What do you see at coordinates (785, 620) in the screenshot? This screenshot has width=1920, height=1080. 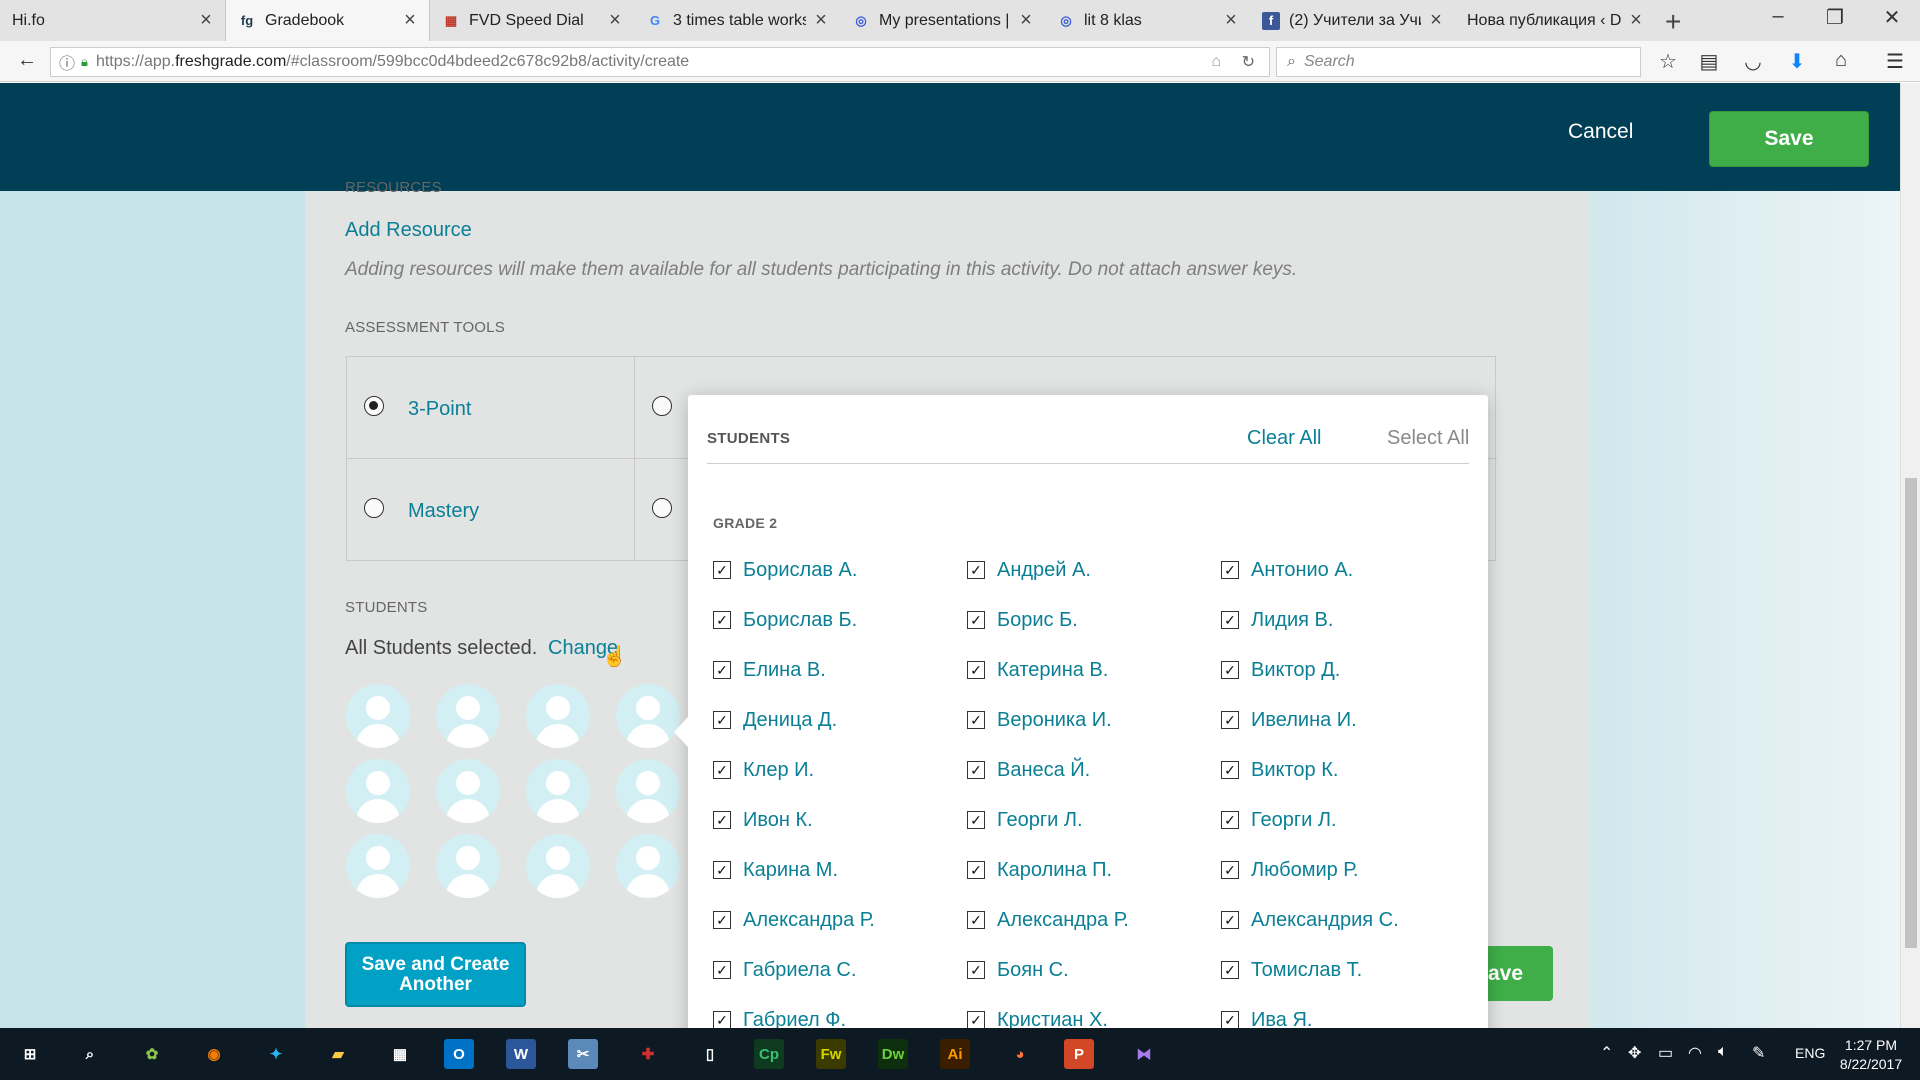 I see `student-checkbox-item: ✓ Борислав Б.` at bounding box center [785, 620].